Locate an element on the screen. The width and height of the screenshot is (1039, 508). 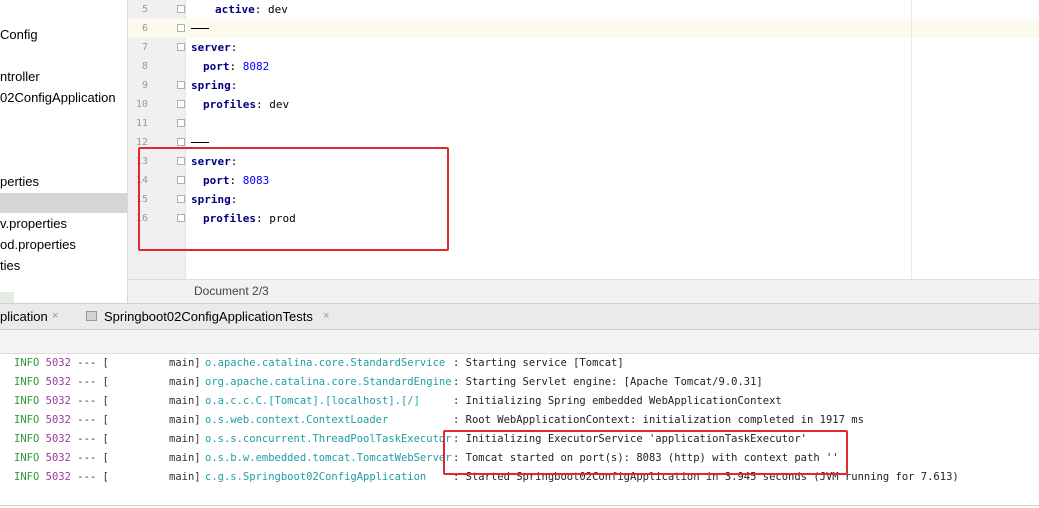
yaml-key: active is located at coordinates (235, 9).